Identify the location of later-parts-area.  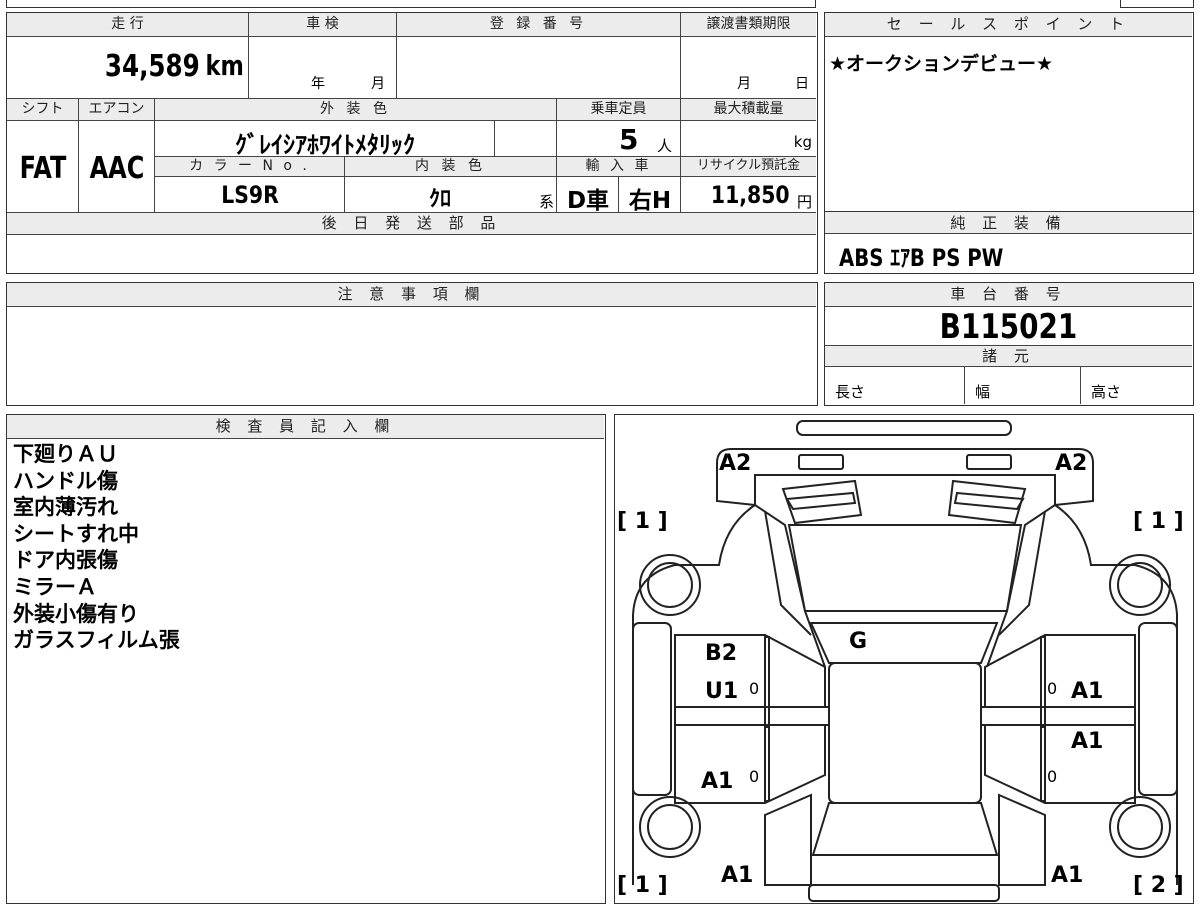
(411, 253).